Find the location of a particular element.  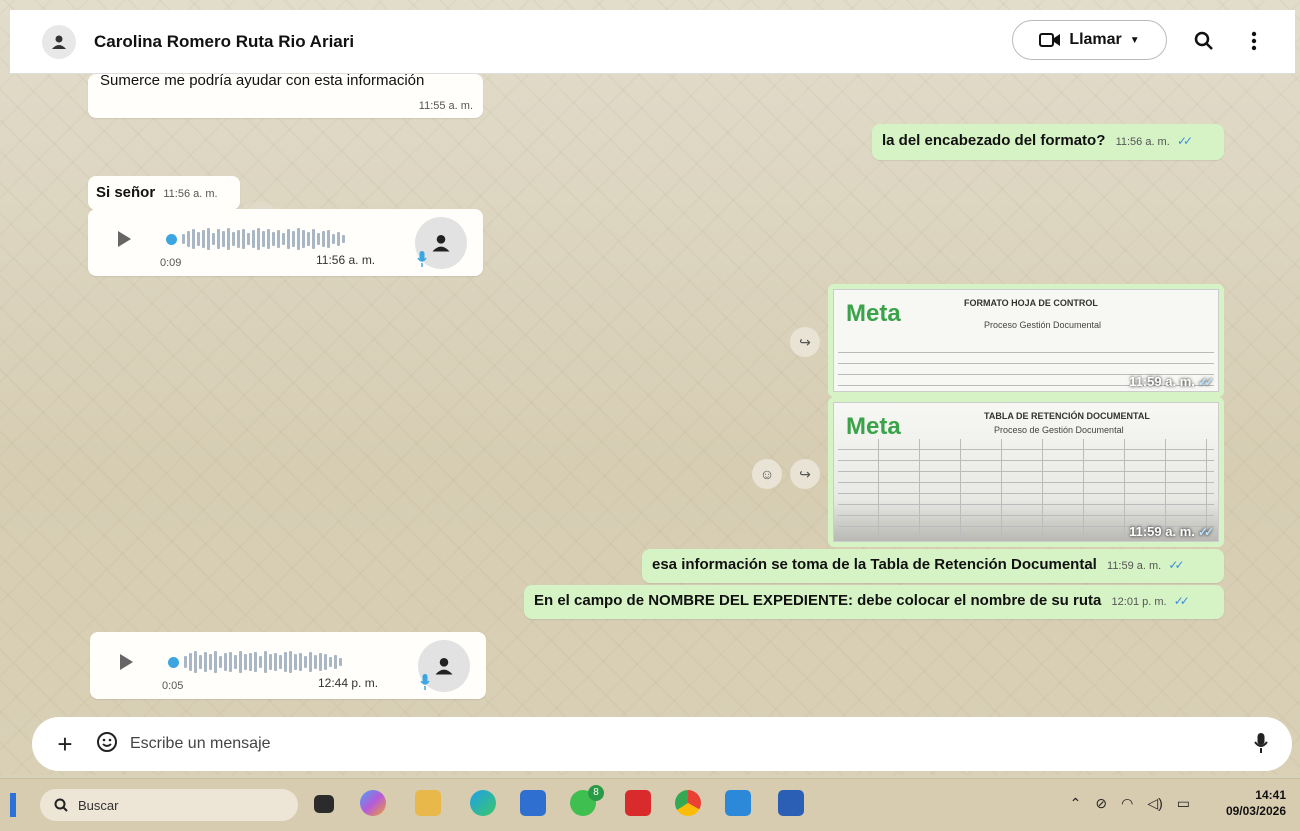

message-input is located at coordinates (630, 744).